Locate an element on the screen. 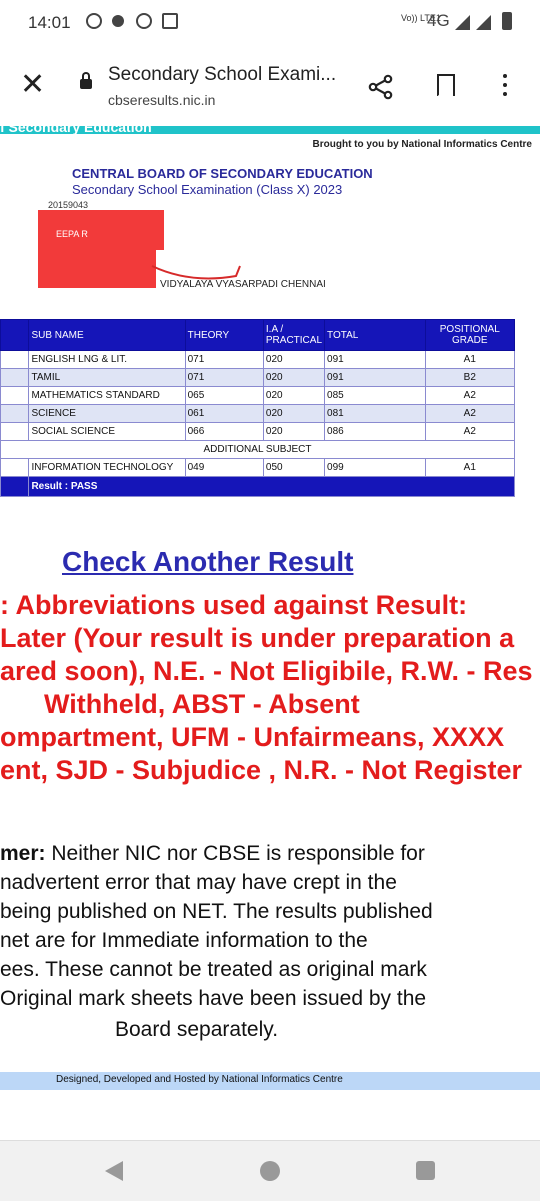 The image size is (540, 1201). disclaimer-line: Board separately. is located at coordinates (197, 1029).